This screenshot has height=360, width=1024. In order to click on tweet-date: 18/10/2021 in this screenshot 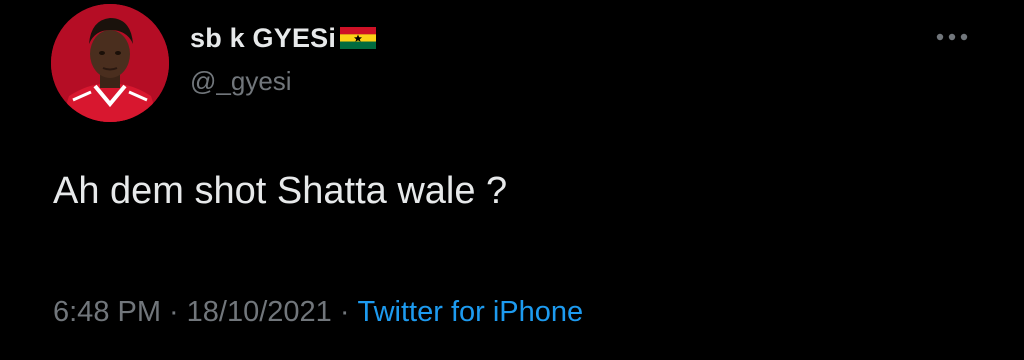, I will do `click(259, 312)`.